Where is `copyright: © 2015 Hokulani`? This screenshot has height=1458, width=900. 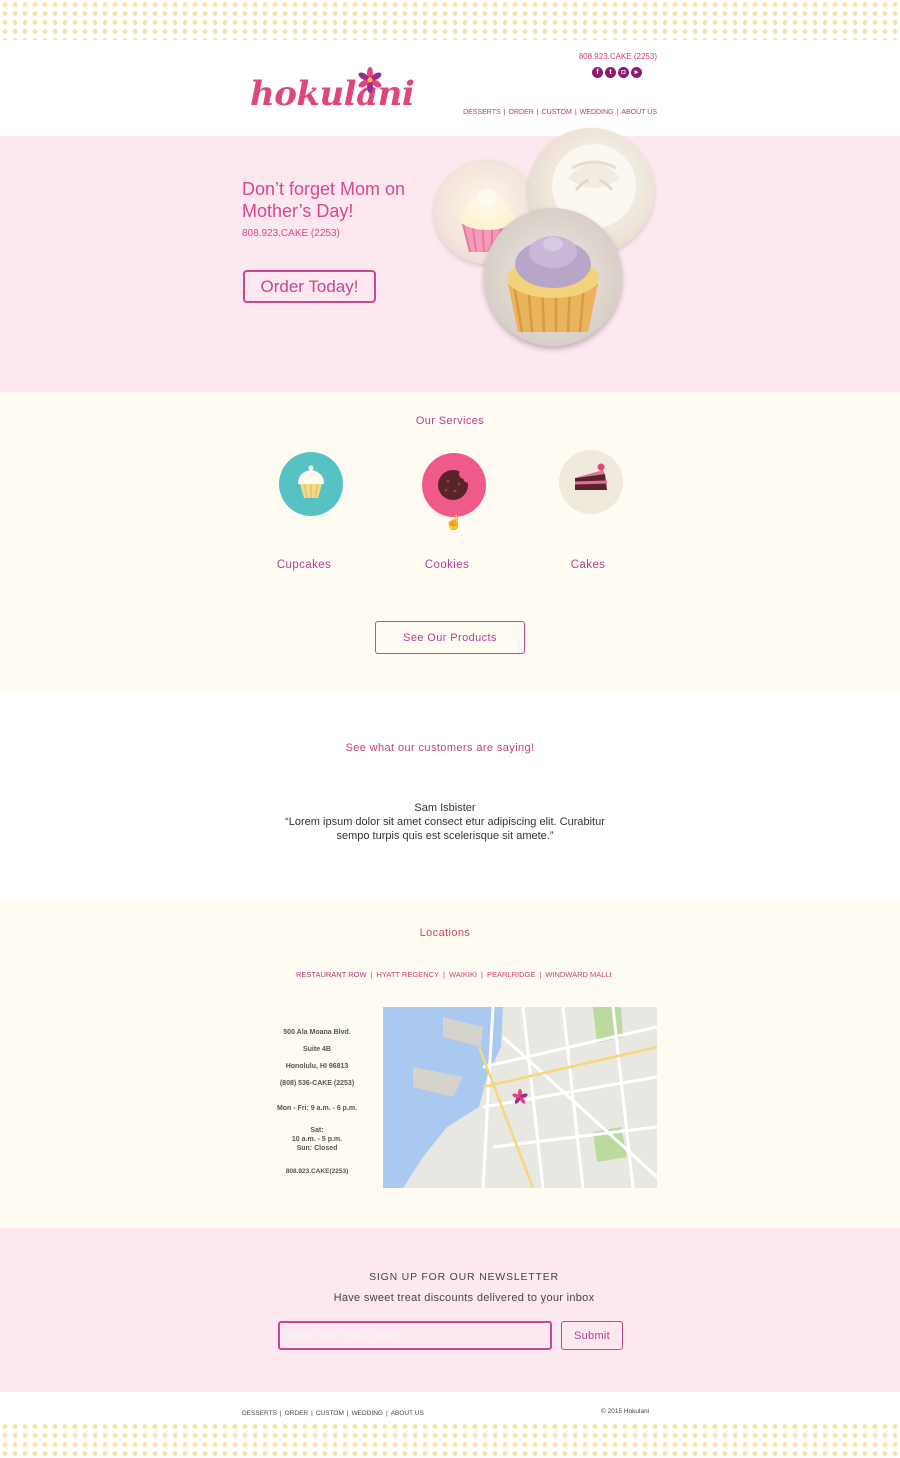 copyright: © 2015 Hokulani is located at coordinates (625, 1411).